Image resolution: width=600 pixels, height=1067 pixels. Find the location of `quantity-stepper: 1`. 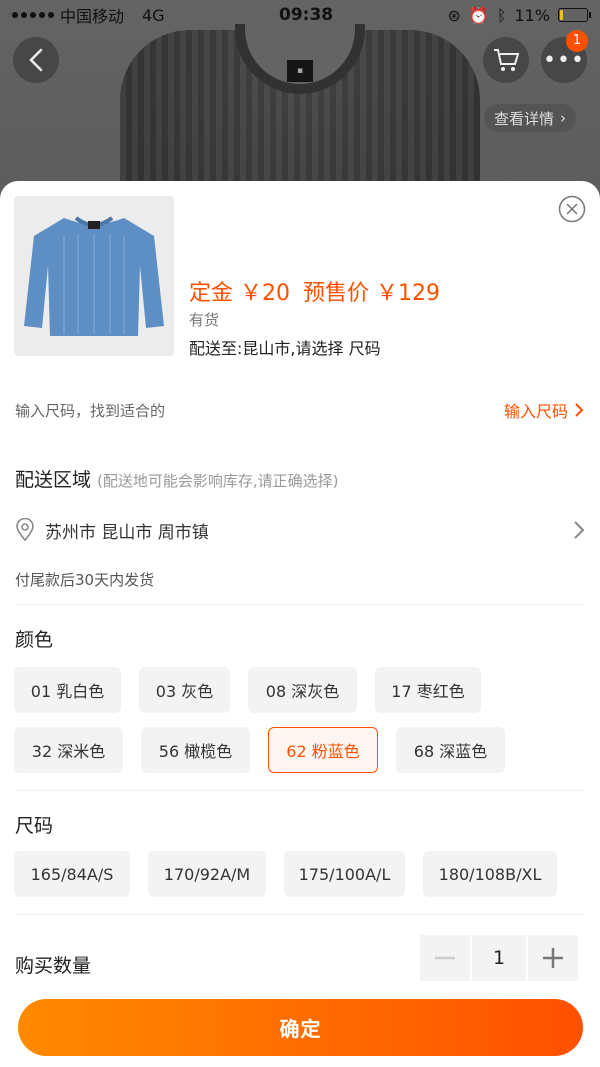

quantity-stepper: 1 is located at coordinates (499, 958).